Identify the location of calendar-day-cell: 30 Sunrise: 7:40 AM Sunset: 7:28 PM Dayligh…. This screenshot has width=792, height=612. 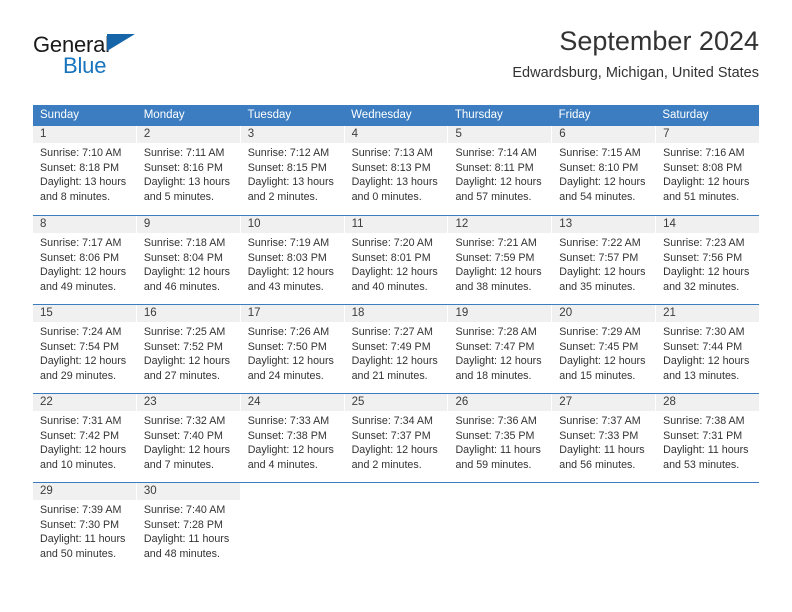
(188, 527).